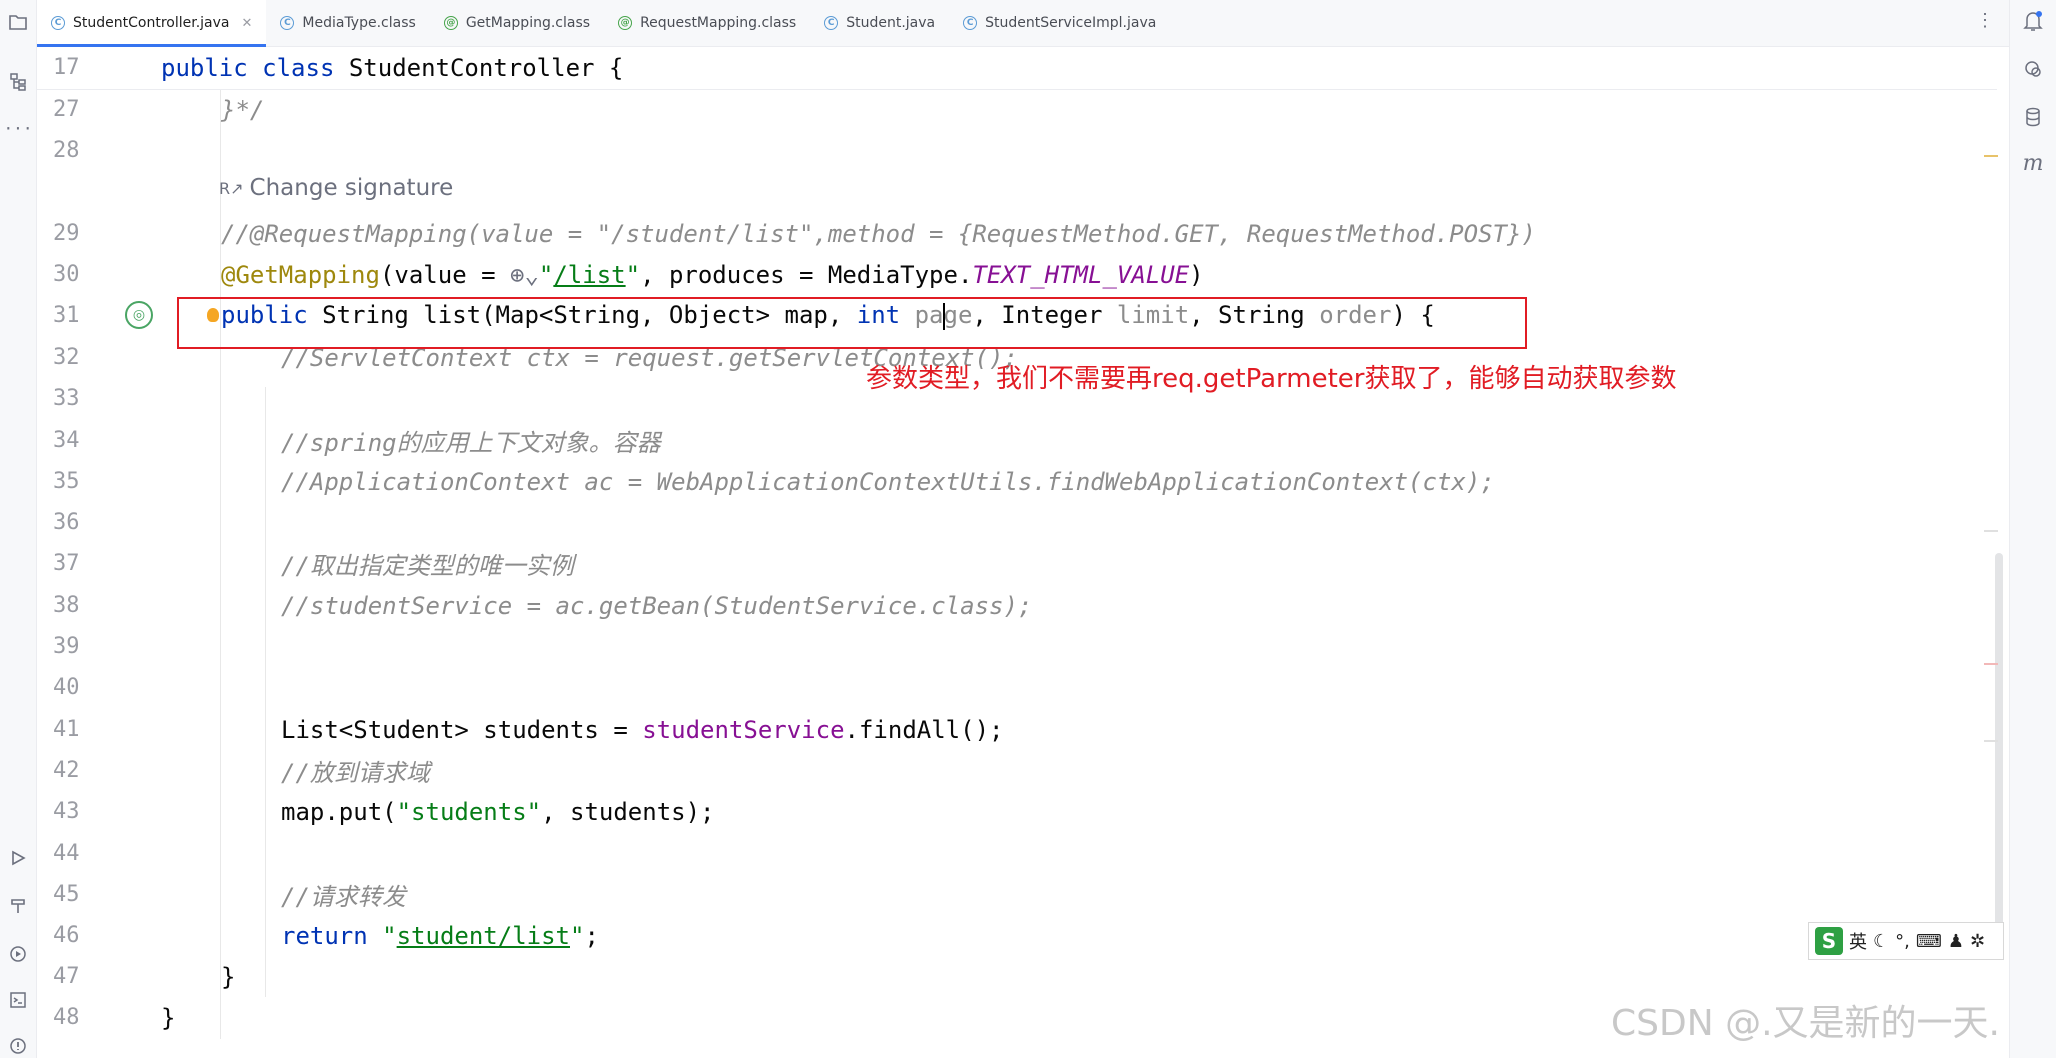 Image resolution: width=2056 pixels, height=1058 pixels. I want to click on database-icon, so click(2033, 117).